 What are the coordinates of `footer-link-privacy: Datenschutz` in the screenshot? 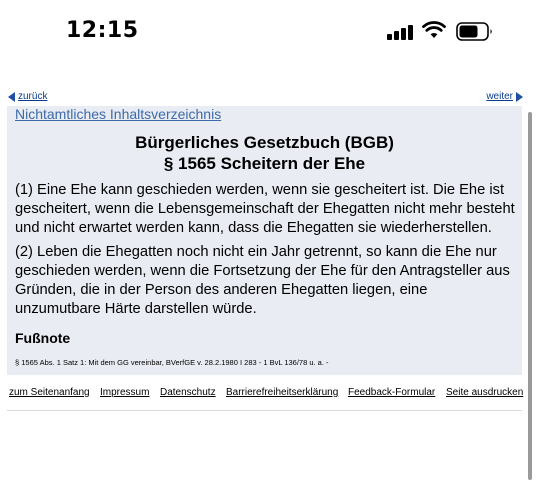 It's located at (188, 392).